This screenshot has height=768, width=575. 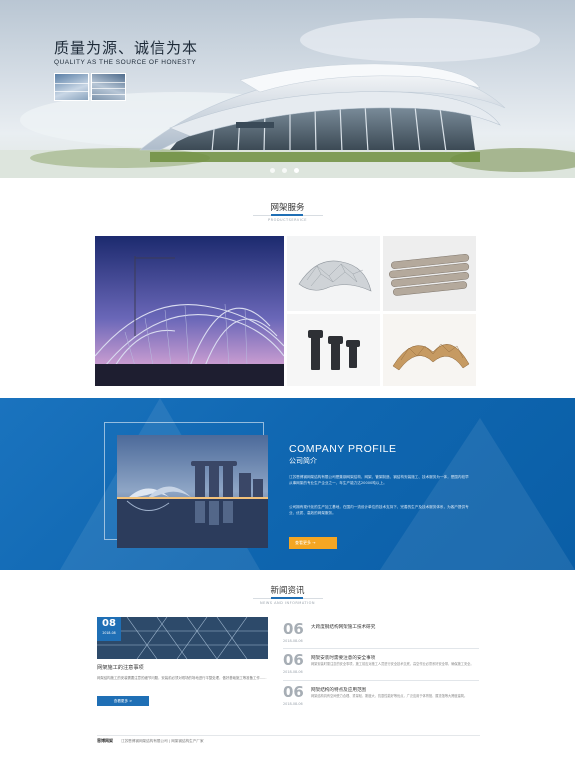 I want to click on product-card-bolts, so click(x=333, y=350).